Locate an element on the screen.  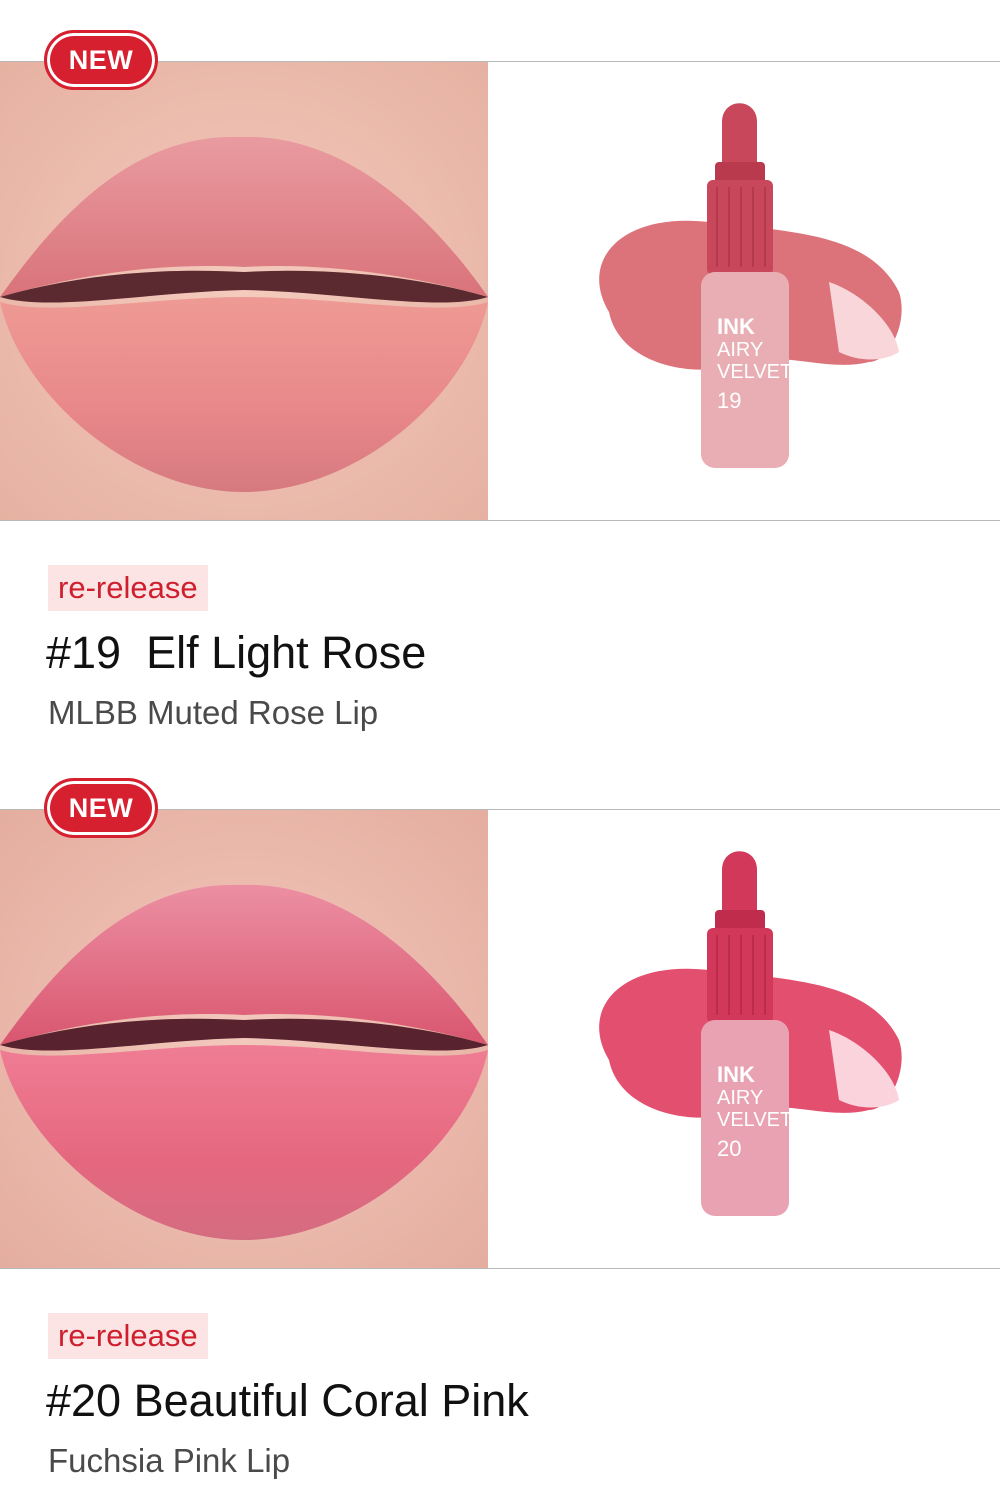
product-subtitle: MLBB Muted Rose Lip is located at coordinates (213, 712).